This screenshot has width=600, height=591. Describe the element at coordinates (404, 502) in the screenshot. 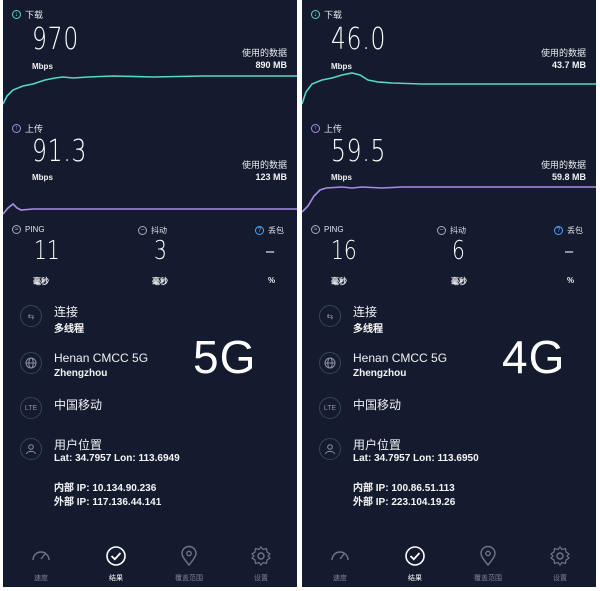

I see `external-ip: 外部 IP: 223.104.19.26` at that location.